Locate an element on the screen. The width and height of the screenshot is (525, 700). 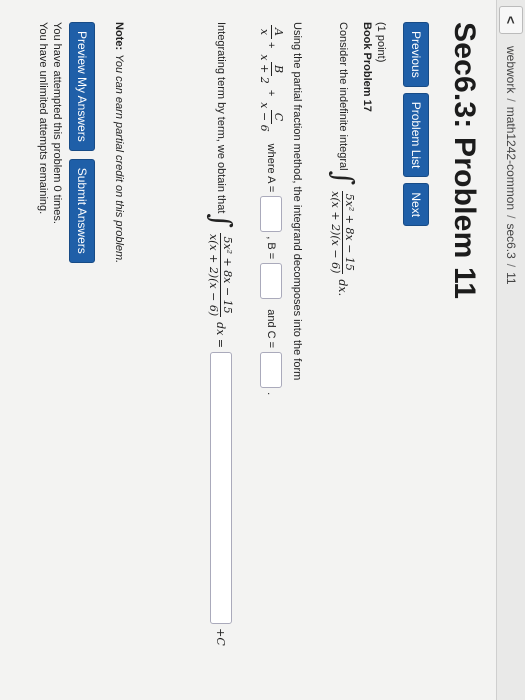
pf-term-a: A x is located at coordinates (271, 32).